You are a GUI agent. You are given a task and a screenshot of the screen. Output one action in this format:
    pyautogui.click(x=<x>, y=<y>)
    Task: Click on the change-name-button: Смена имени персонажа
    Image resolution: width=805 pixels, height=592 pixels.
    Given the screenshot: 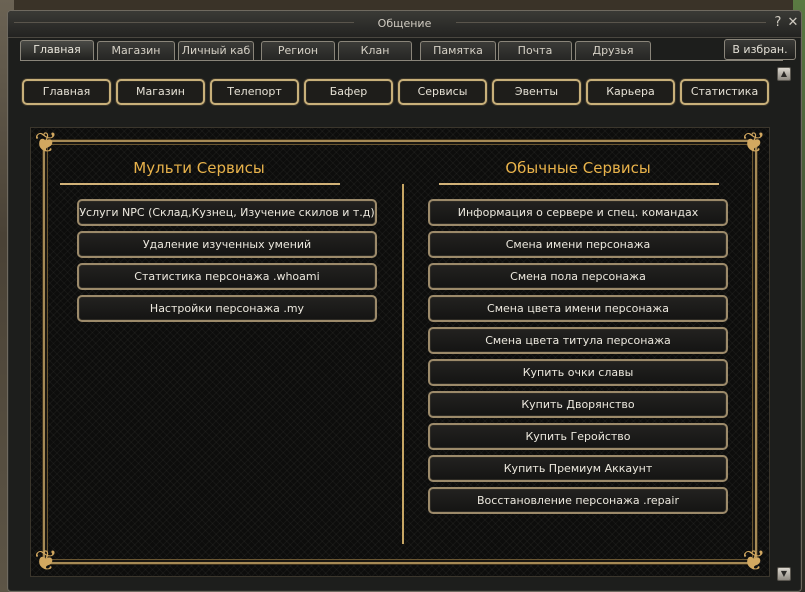 What is the action you would take?
    pyautogui.click(x=578, y=244)
    